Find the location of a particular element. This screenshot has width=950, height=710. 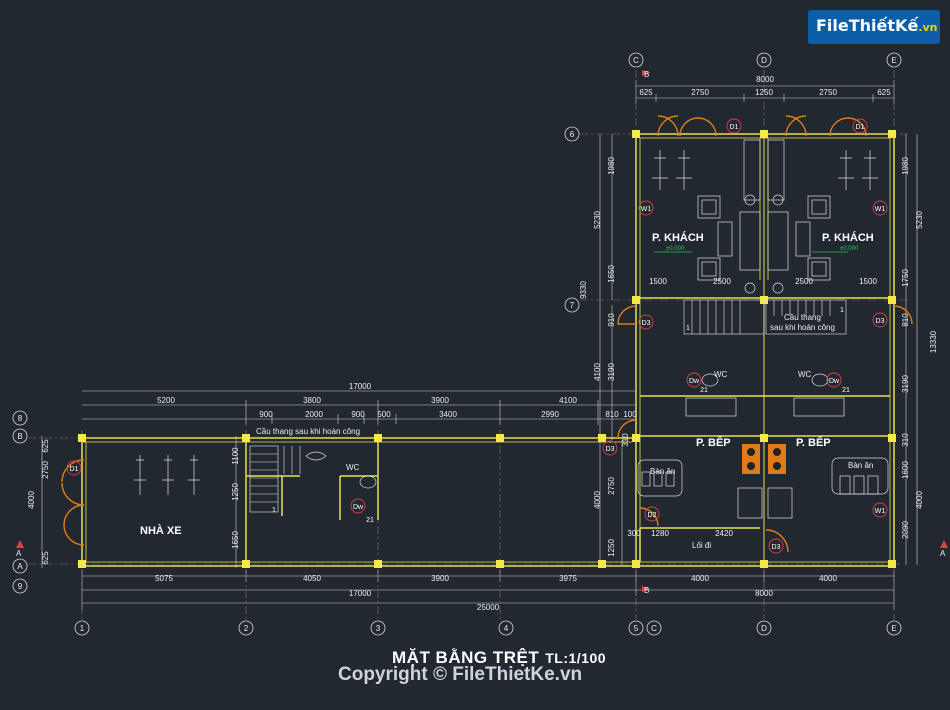

site-logo: FileThiếtKế.vn is located at coordinates (874, 27).